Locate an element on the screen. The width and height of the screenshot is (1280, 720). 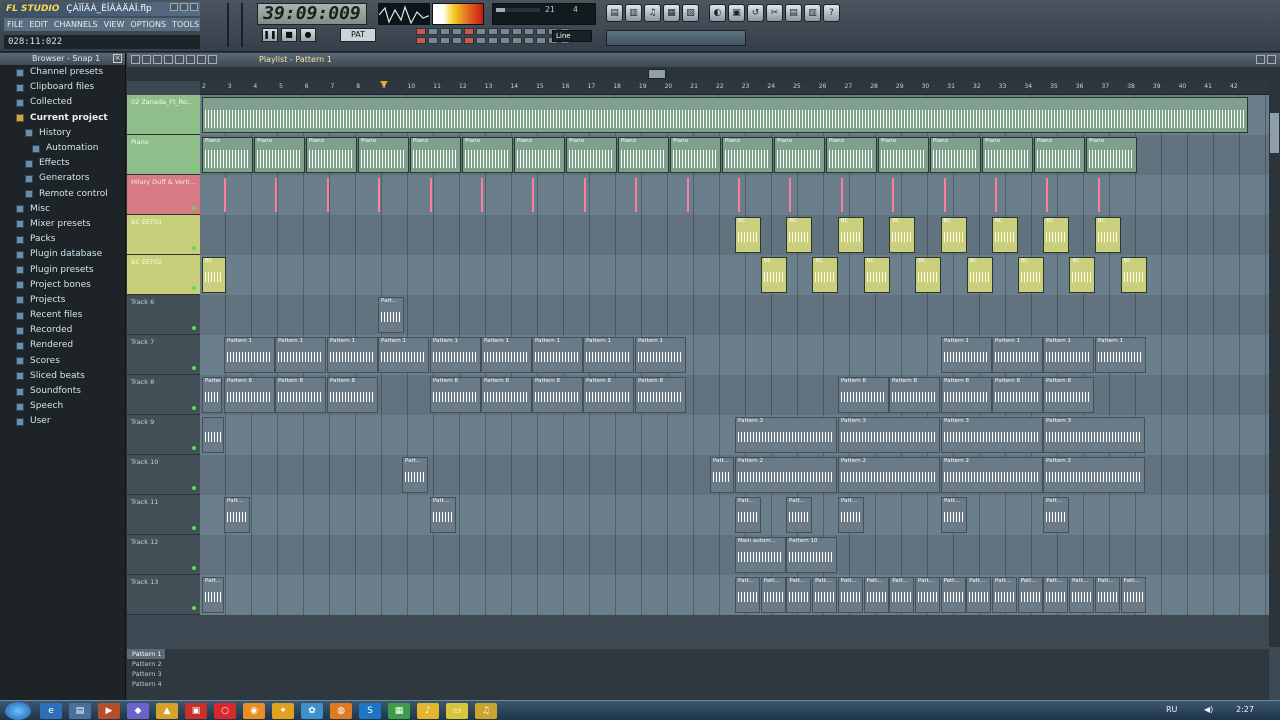
app-icon-6: ♫ is located at coordinates (486, 711).